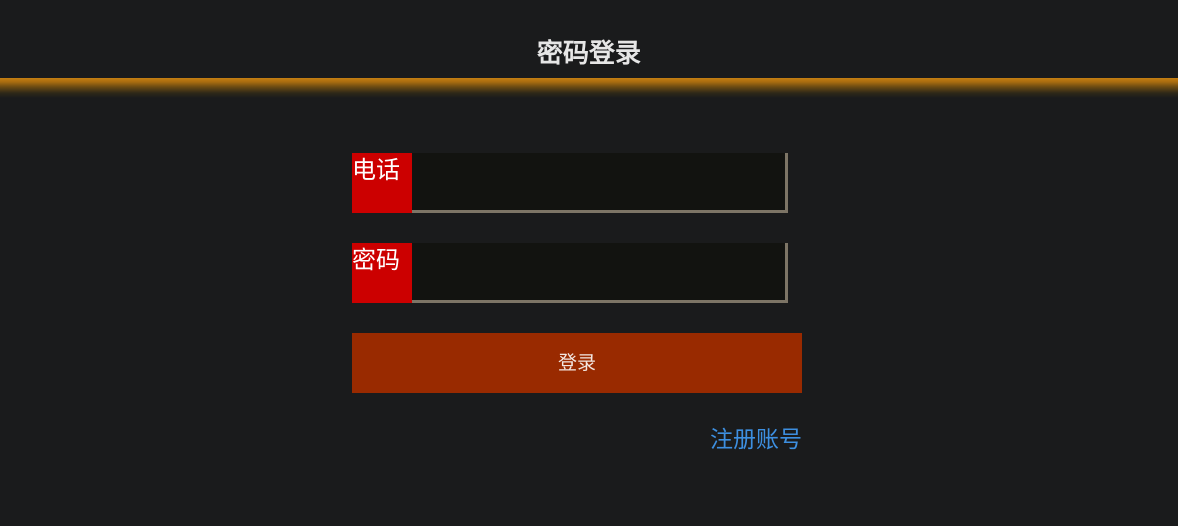 This screenshot has height=526, width=1178. What do you see at coordinates (589, 88) in the screenshot?
I see `header-accent-bar` at bounding box center [589, 88].